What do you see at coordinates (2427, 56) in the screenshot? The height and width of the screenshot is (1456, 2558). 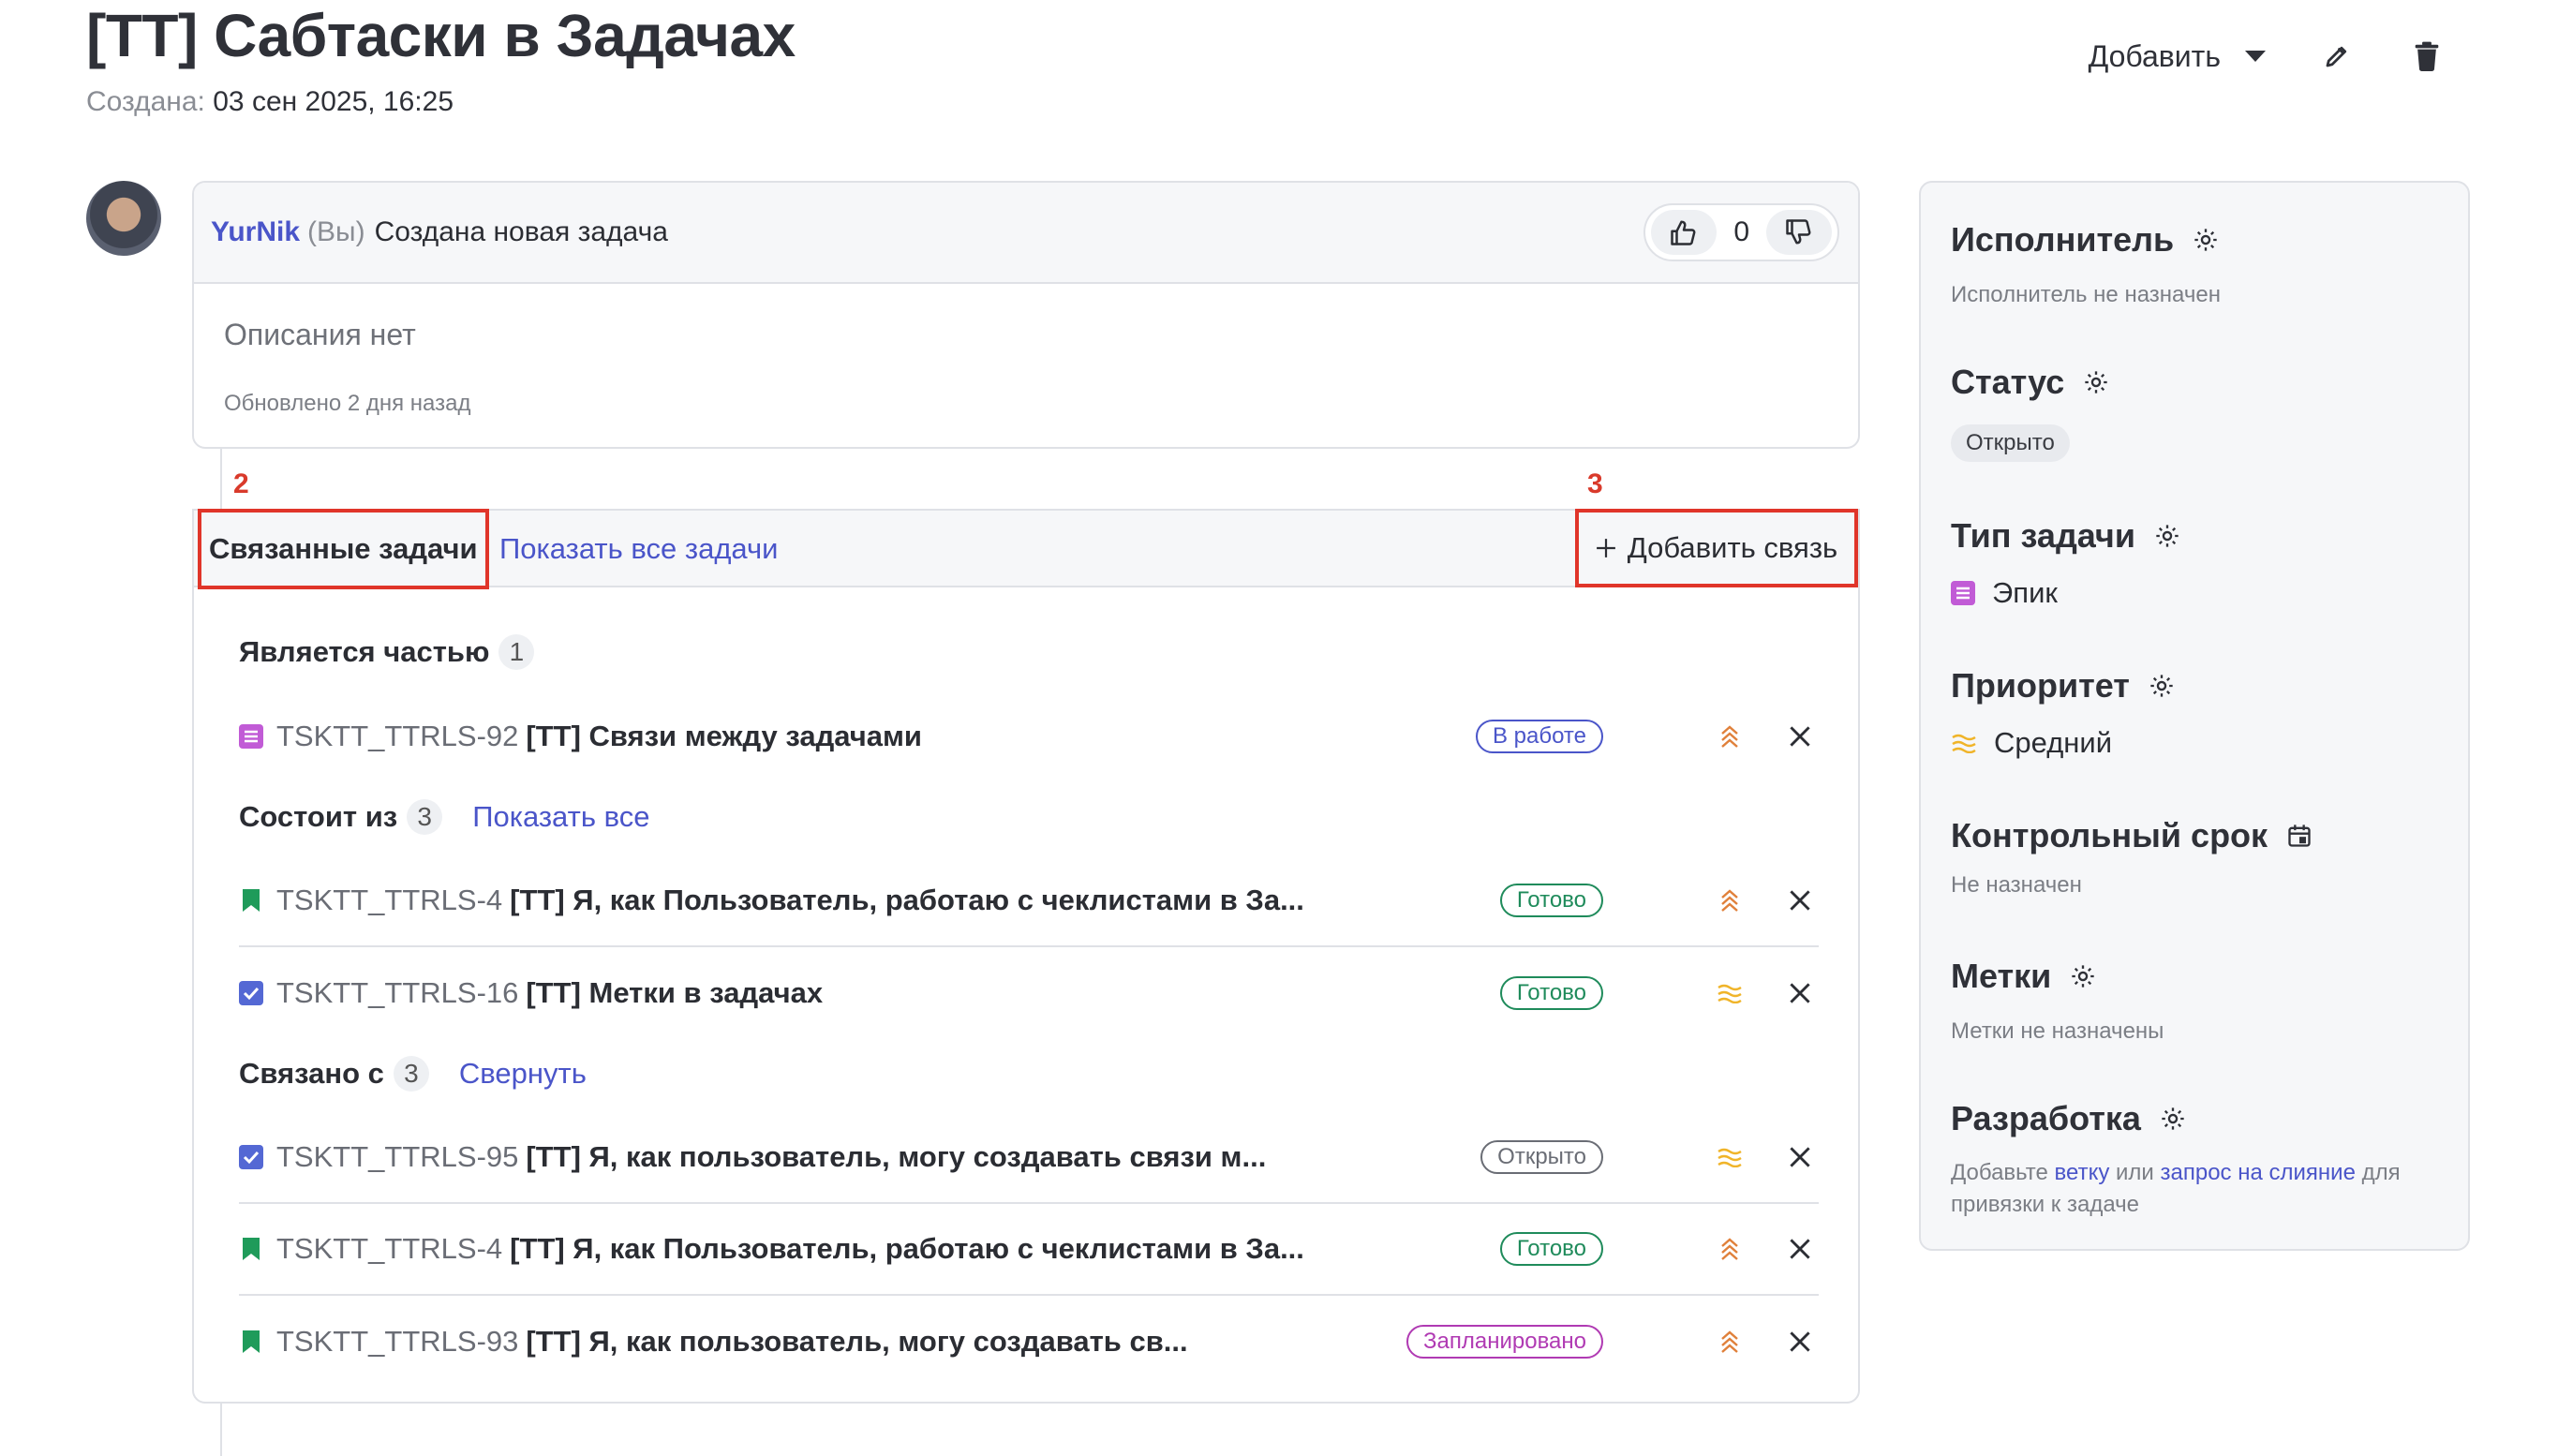 I see `delete-button` at bounding box center [2427, 56].